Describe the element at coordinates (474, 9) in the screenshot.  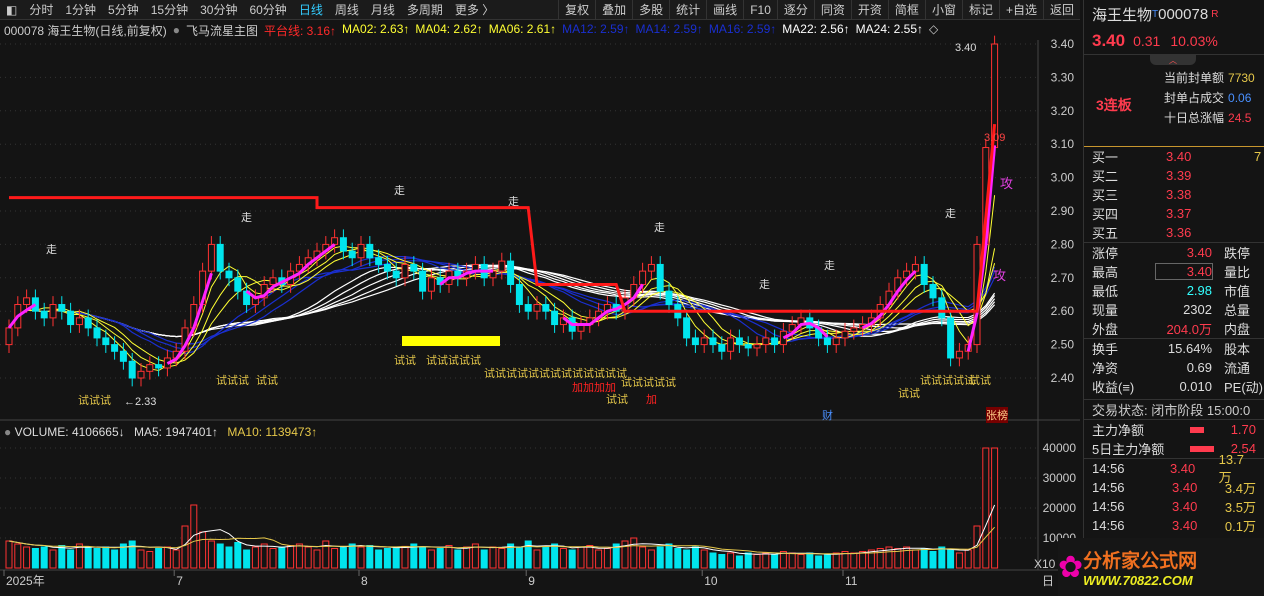
I see `period-tab: 更多 〉` at that location.